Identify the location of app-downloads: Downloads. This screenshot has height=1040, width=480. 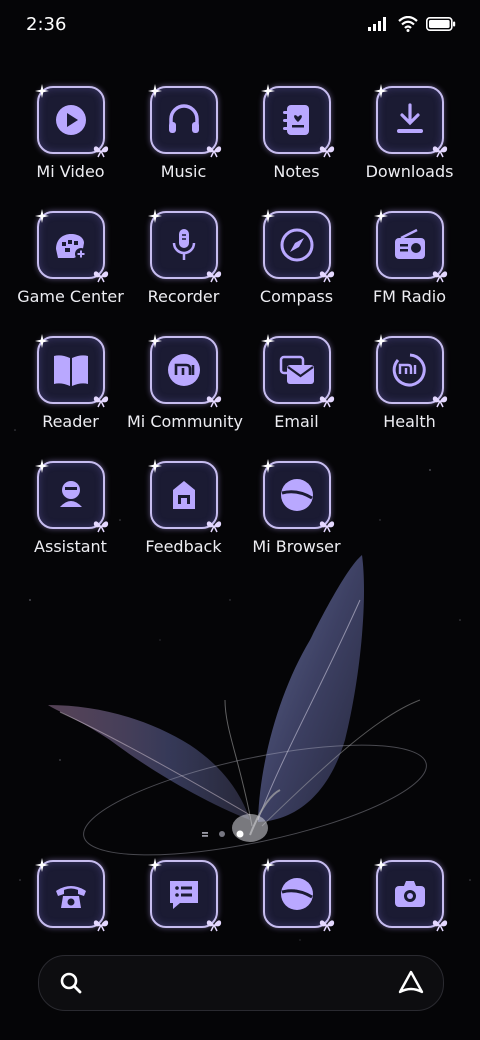
(409, 132).